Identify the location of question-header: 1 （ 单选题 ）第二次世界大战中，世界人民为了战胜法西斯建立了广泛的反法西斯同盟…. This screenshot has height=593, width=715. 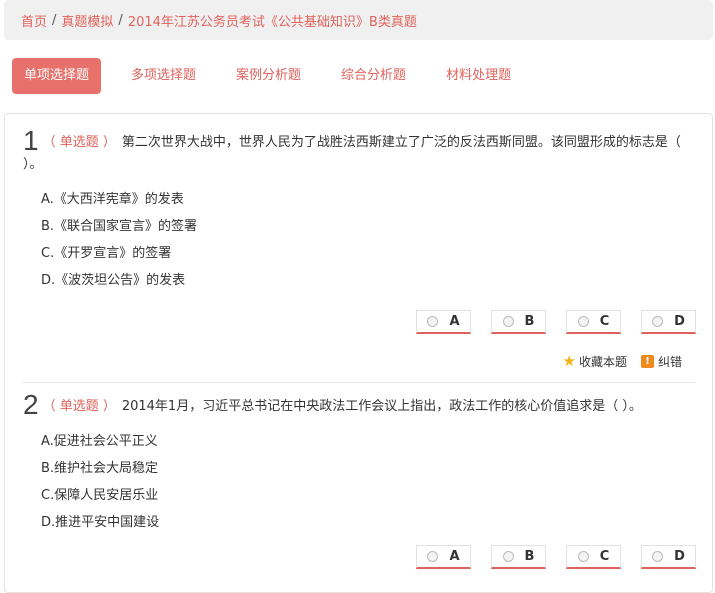
(359, 151).